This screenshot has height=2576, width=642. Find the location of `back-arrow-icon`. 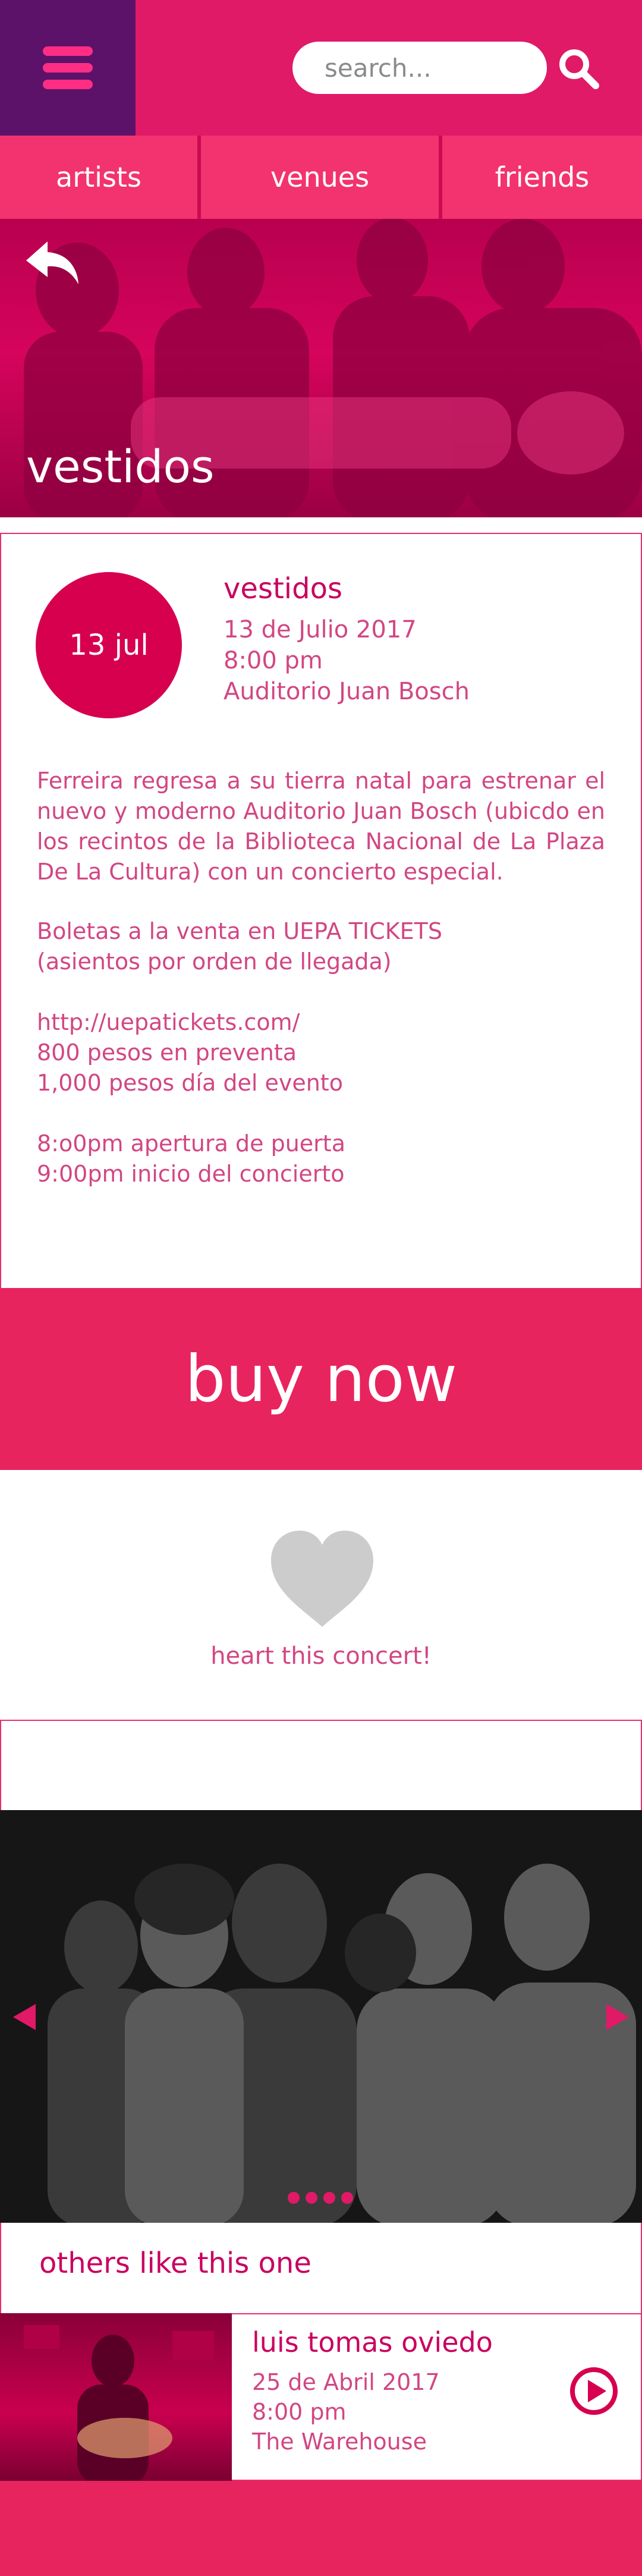

back-arrow-icon is located at coordinates (52, 263).